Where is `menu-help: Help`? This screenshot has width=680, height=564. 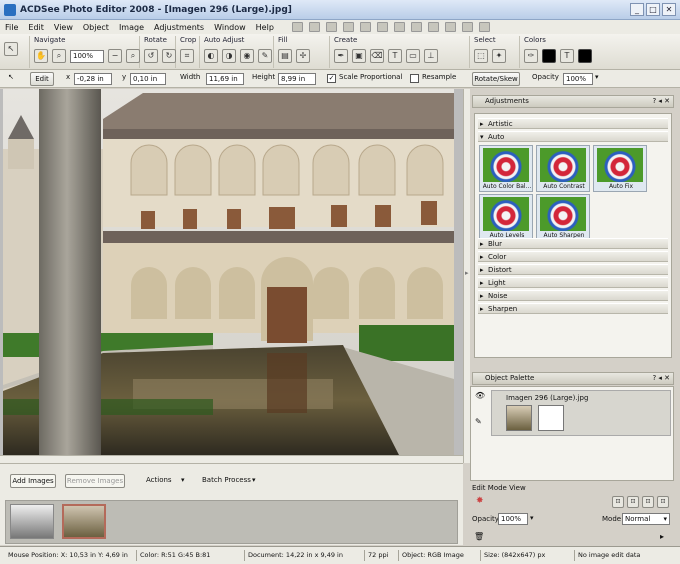 menu-help: Help is located at coordinates (265, 27).